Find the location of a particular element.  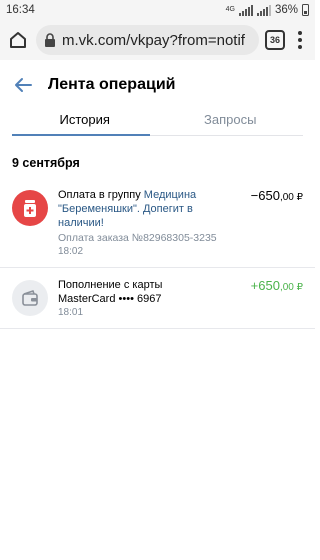

back-arrow-icon is located at coordinates (23, 85).